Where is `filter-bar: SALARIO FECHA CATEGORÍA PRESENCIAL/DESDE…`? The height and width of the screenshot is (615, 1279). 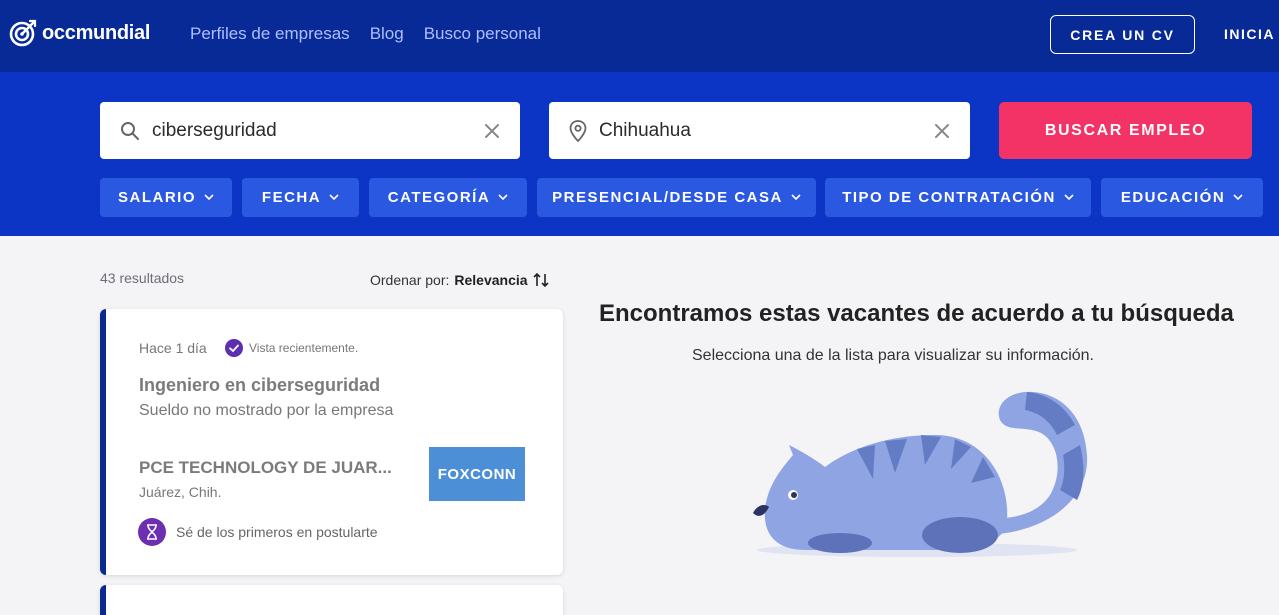
filter-bar: SALARIO FECHA CATEGORÍA PRESENCIAL/DESDE… is located at coordinates (639, 197).